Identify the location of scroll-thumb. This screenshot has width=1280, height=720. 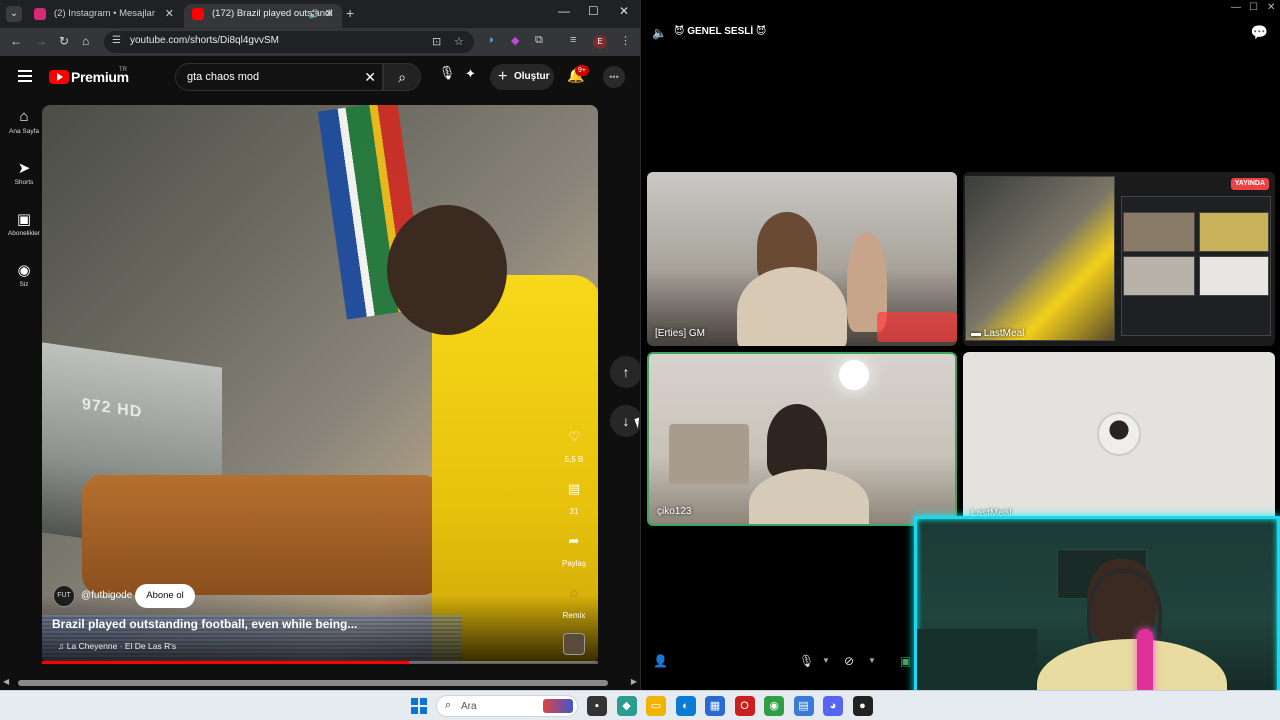
(313, 683).